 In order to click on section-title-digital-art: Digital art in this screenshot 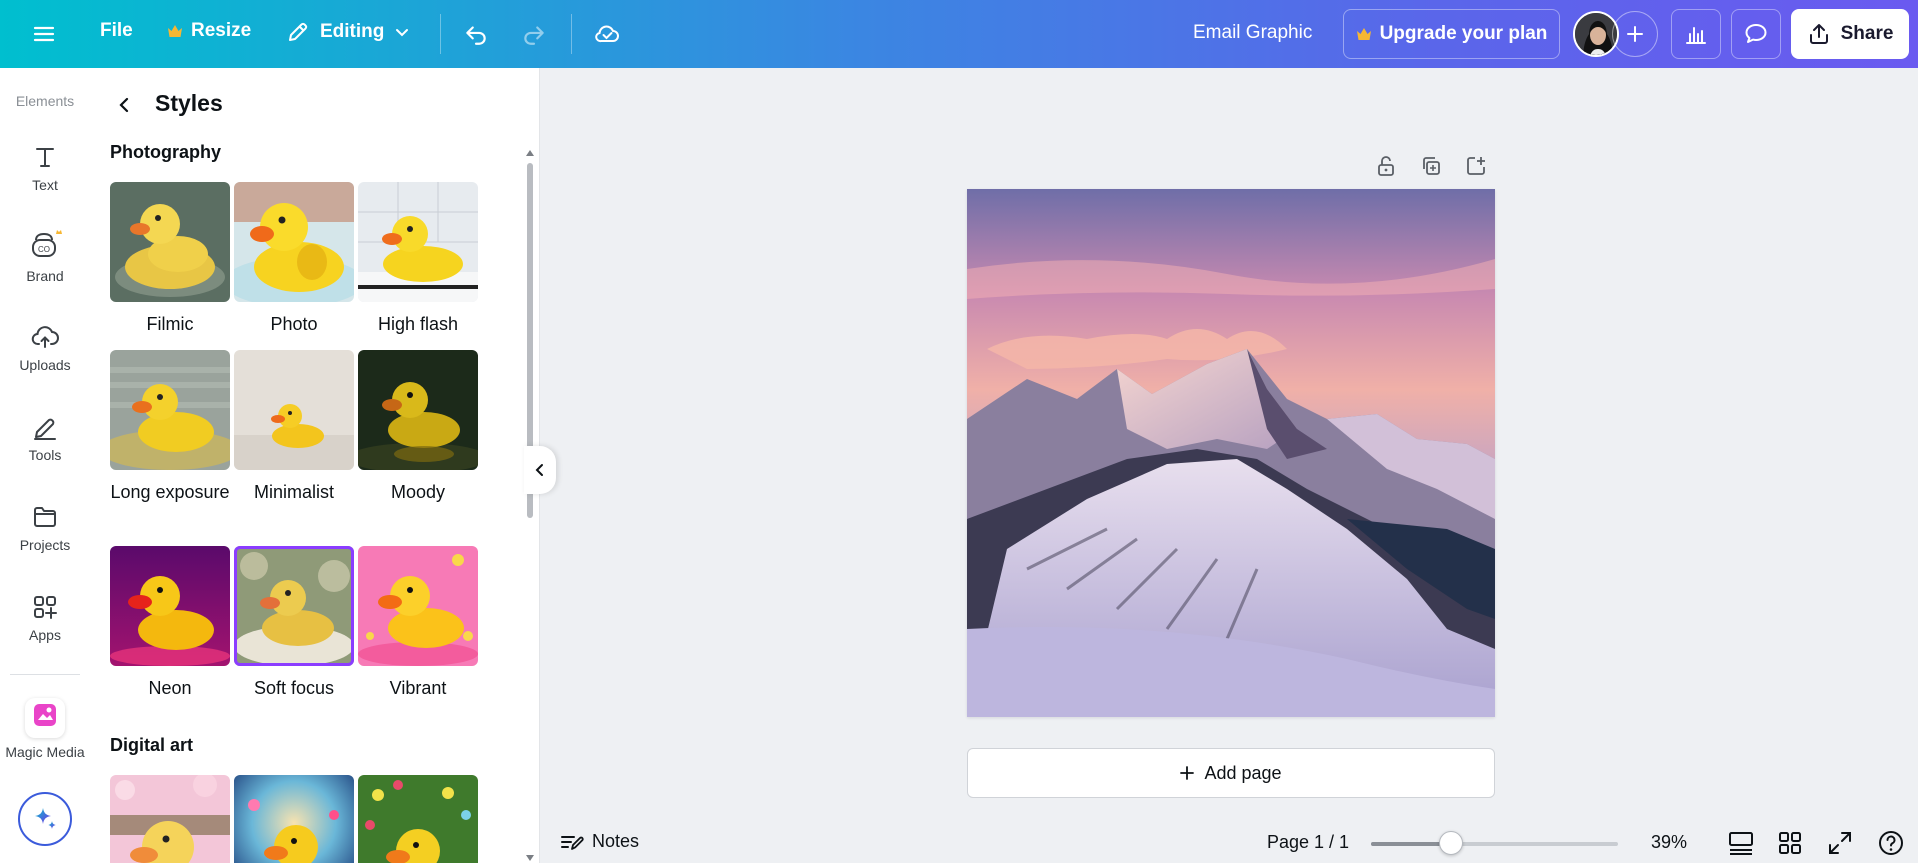, I will do `click(152, 745)`.